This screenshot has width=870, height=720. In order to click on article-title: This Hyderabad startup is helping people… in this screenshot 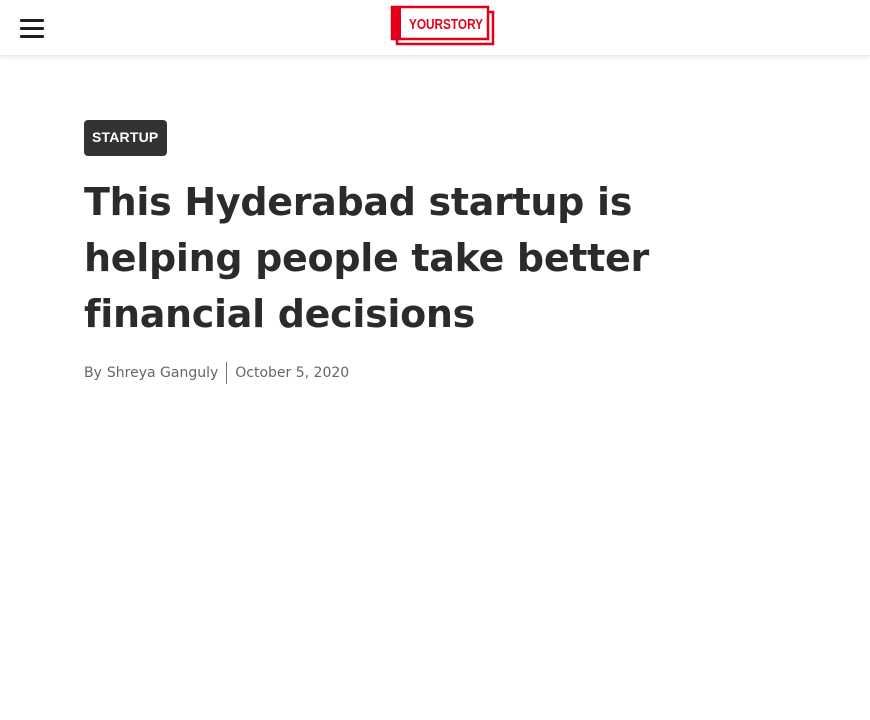, I will do `click(366, 258)`.